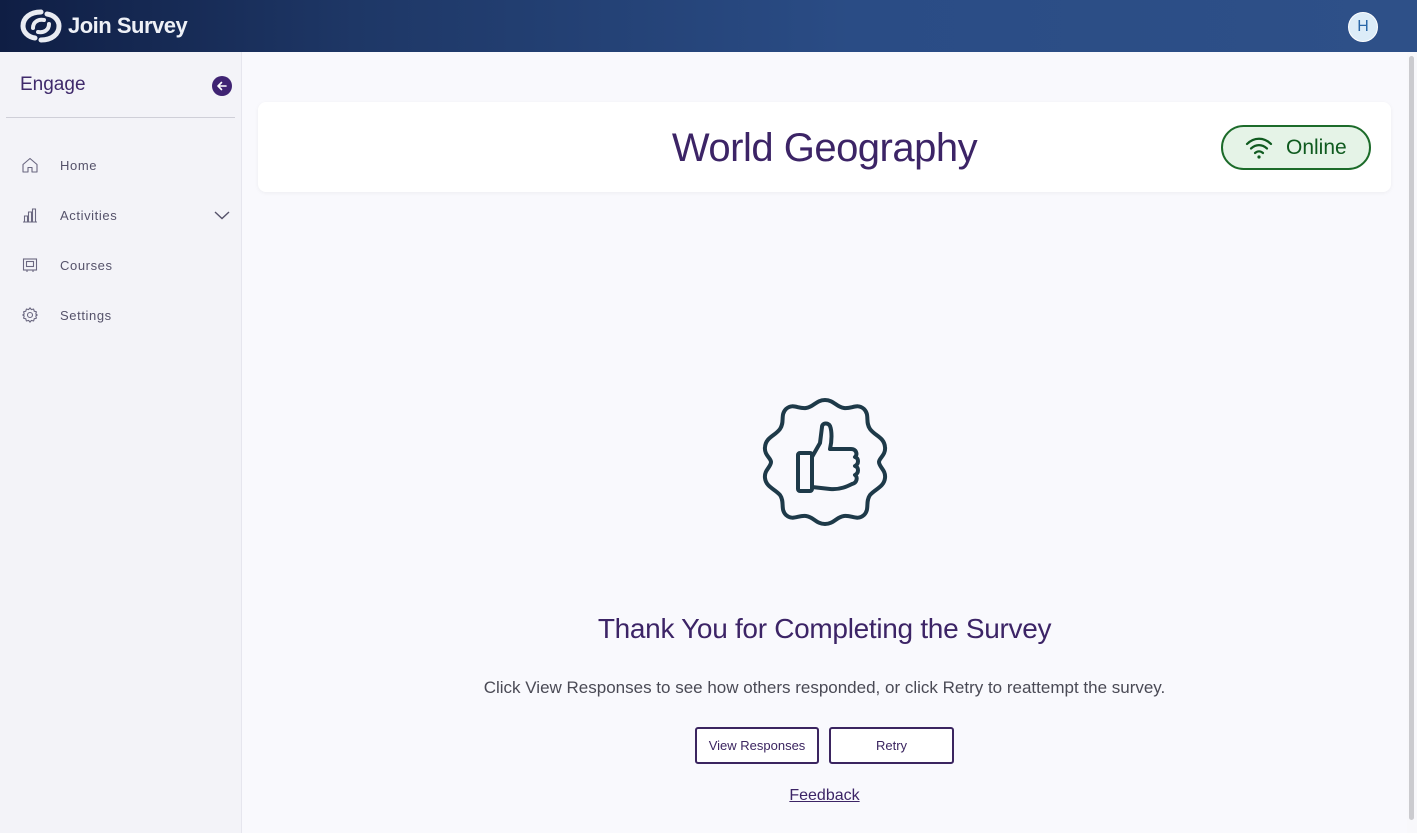 This screenshot has height=833, width=1417. Describe the element at coordinates (89, 215) in the screenshot. I see `sidebar-item-label: Activities` at that location.